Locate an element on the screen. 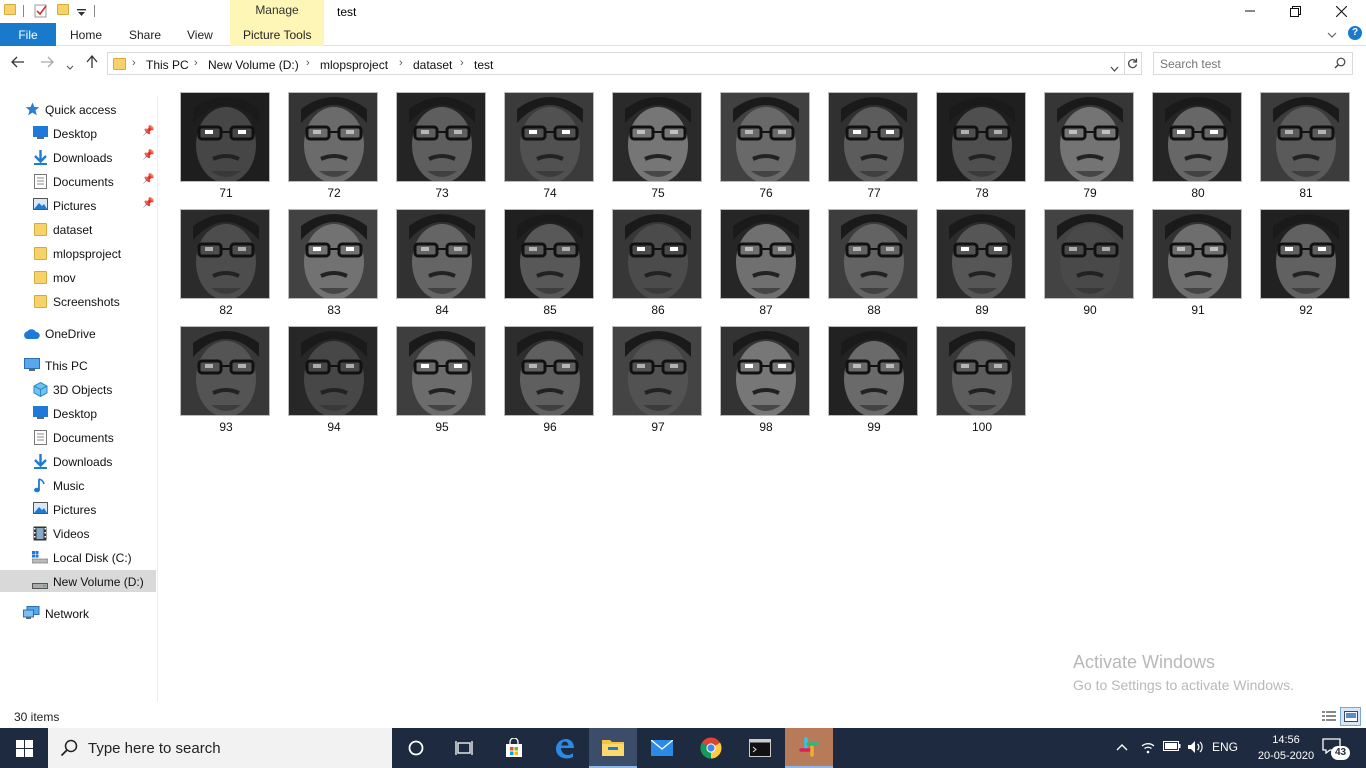  nav-item-desktop: Desktop is located at coordinates (78, 413).